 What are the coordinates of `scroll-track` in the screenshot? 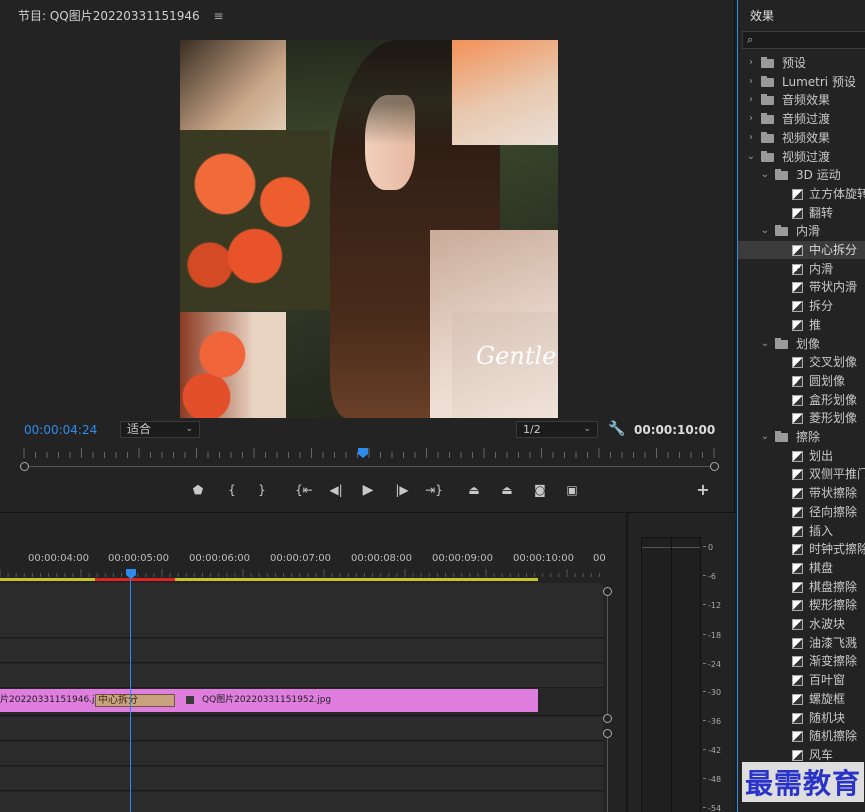 It's located at (607, 655).